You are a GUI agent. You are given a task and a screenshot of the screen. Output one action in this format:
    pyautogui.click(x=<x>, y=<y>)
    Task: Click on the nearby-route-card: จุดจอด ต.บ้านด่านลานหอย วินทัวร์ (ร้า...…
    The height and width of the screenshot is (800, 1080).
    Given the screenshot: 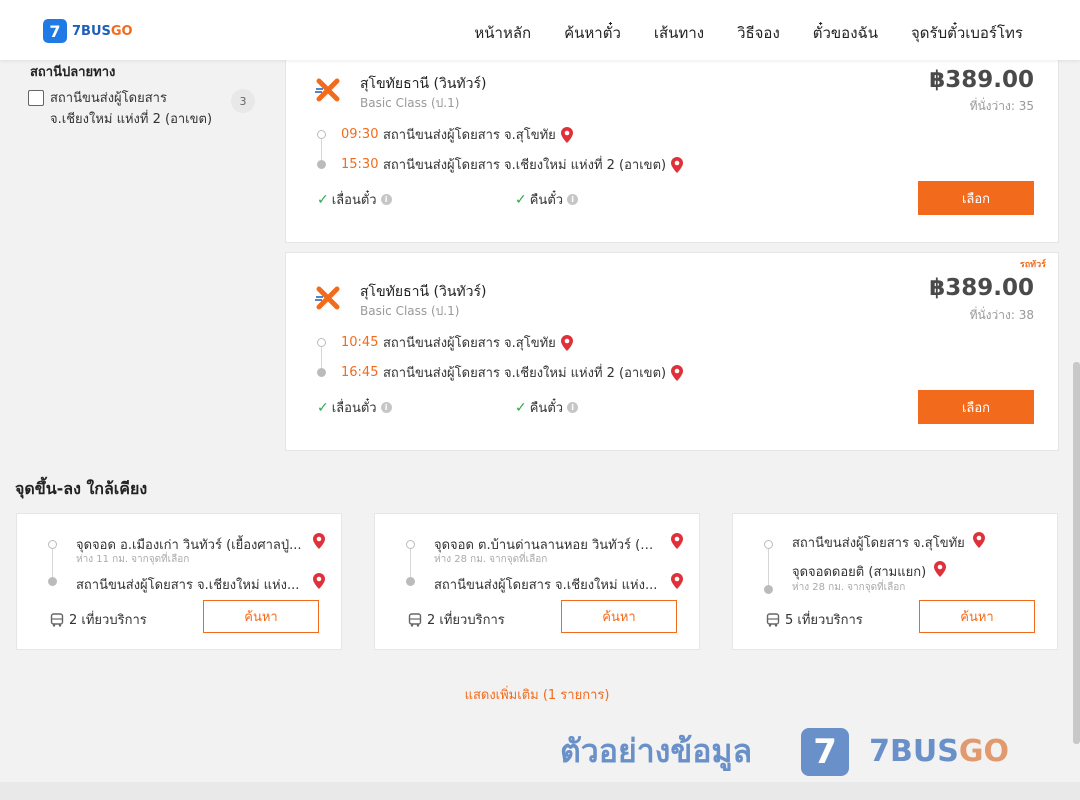 What is the action you would take?
    pyautogui.click(x=537, y=581)
    